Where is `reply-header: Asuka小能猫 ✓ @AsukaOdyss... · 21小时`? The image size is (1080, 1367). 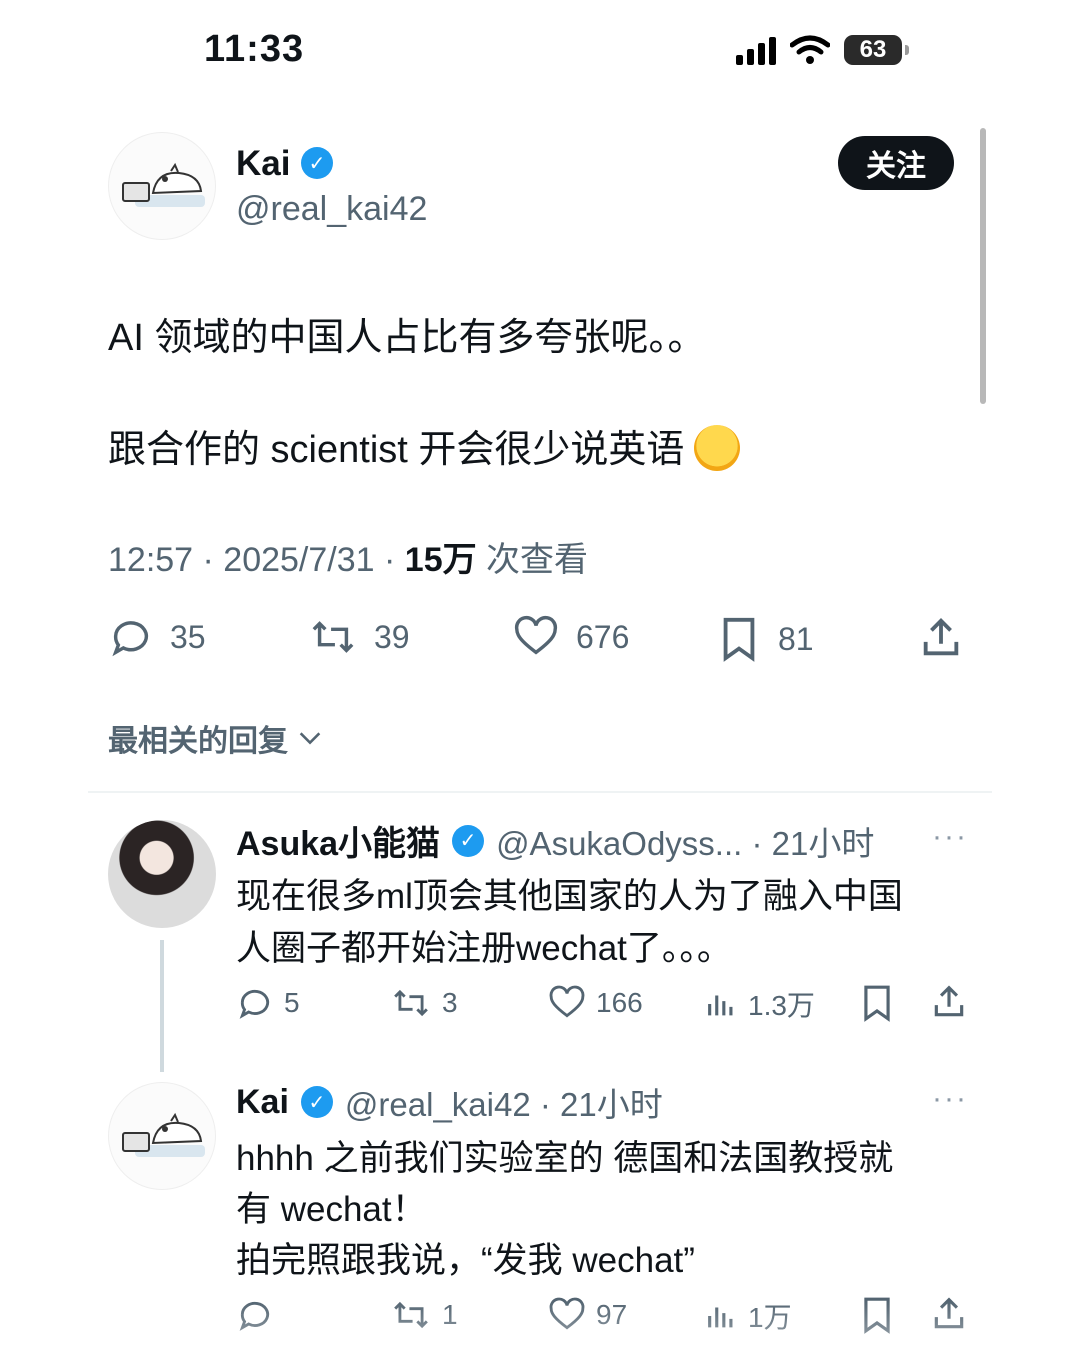 reply-header: Asuka小能猫 ✓ @AsukaOdyss... · 21小时 is located at coordinates (555, 840).